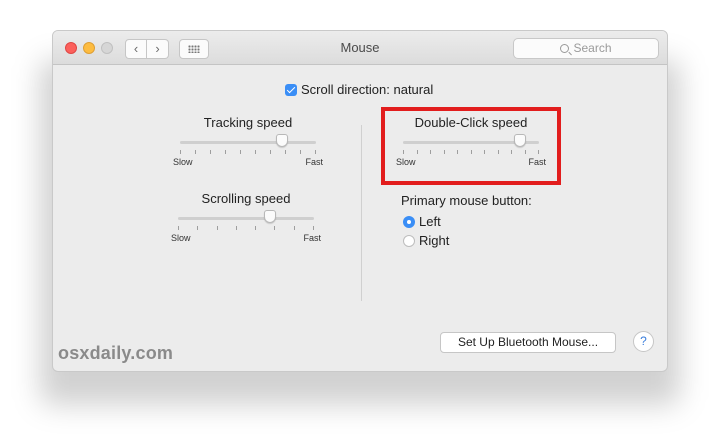  I want to click on scroll-direction-checkbox, so click(291, 90).